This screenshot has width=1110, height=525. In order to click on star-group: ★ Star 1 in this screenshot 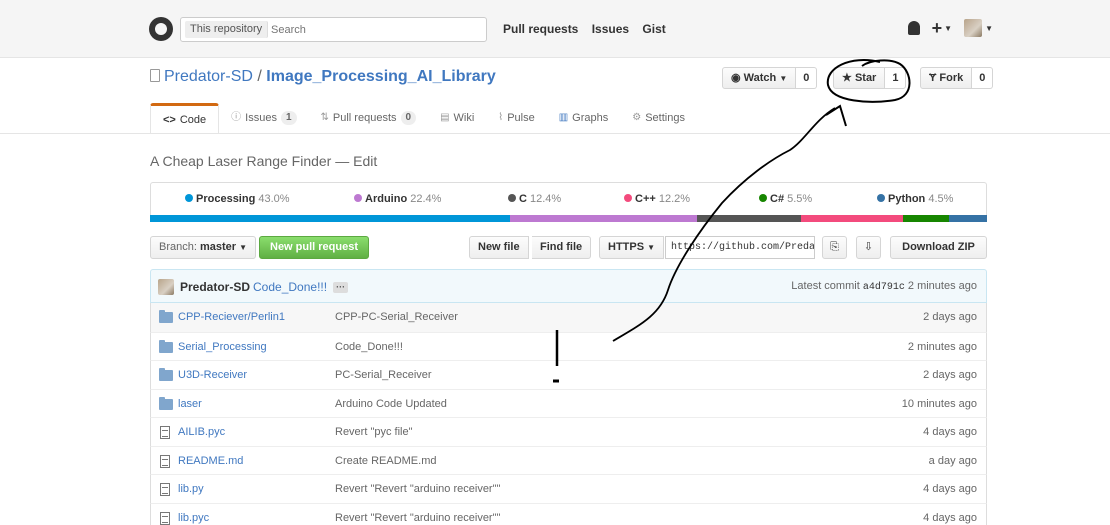, I will do `click(870, 78)`.